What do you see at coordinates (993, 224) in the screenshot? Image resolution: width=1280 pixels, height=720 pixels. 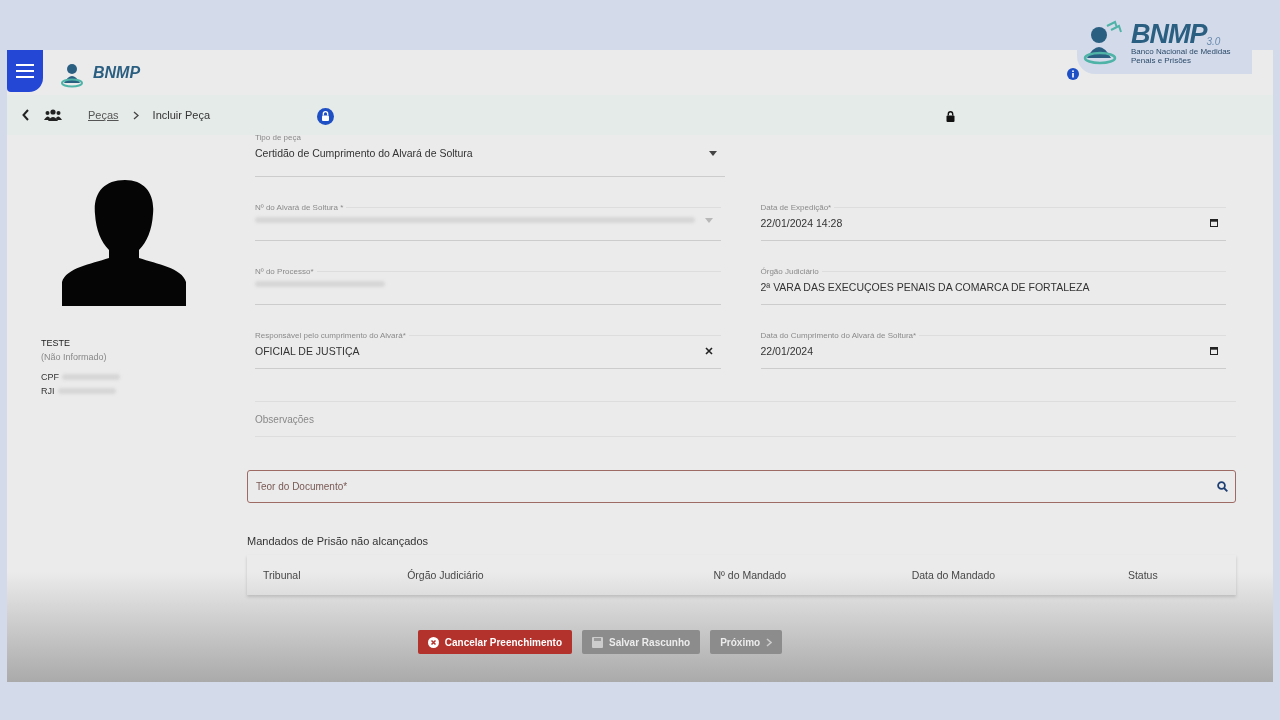 I see `date-field: Data de Expedição* 22/01/2024 14:28` at bounding box center [993, 224].